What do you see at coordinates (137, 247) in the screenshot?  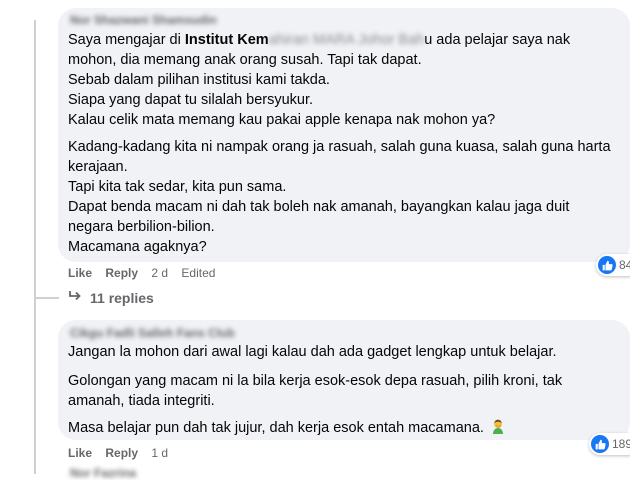 I see `comment-text-line: Macamana agaknya?` at bounding box center [137, 247].